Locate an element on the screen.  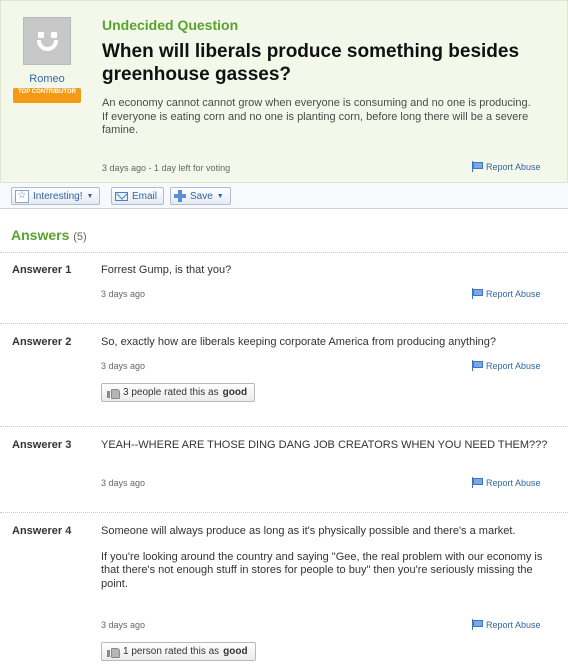
email-button: Email is located at coordinates (138, 196).